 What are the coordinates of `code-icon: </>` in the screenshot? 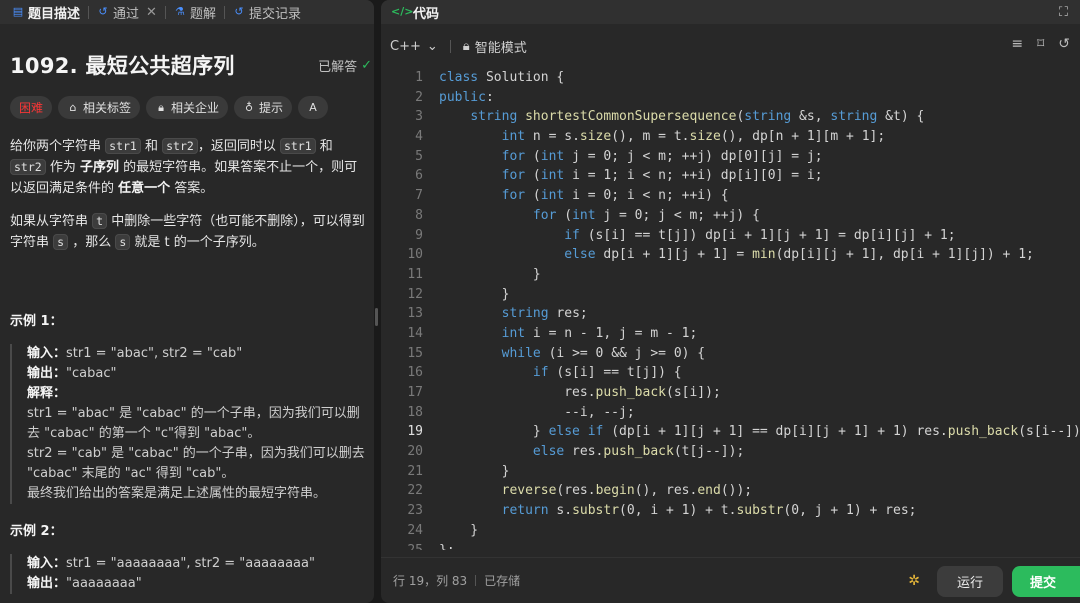 It's located at (402, 11).